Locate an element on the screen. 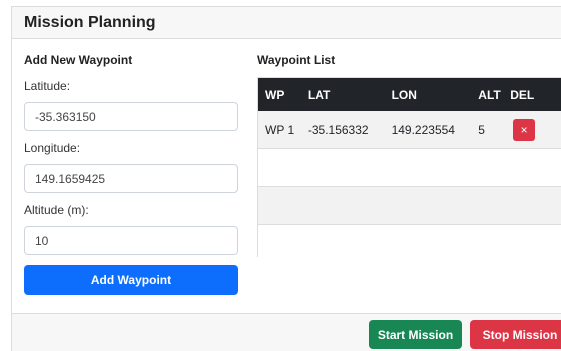  add-waypoint-button: Add Waypoint is located at coordinates (131, 280).